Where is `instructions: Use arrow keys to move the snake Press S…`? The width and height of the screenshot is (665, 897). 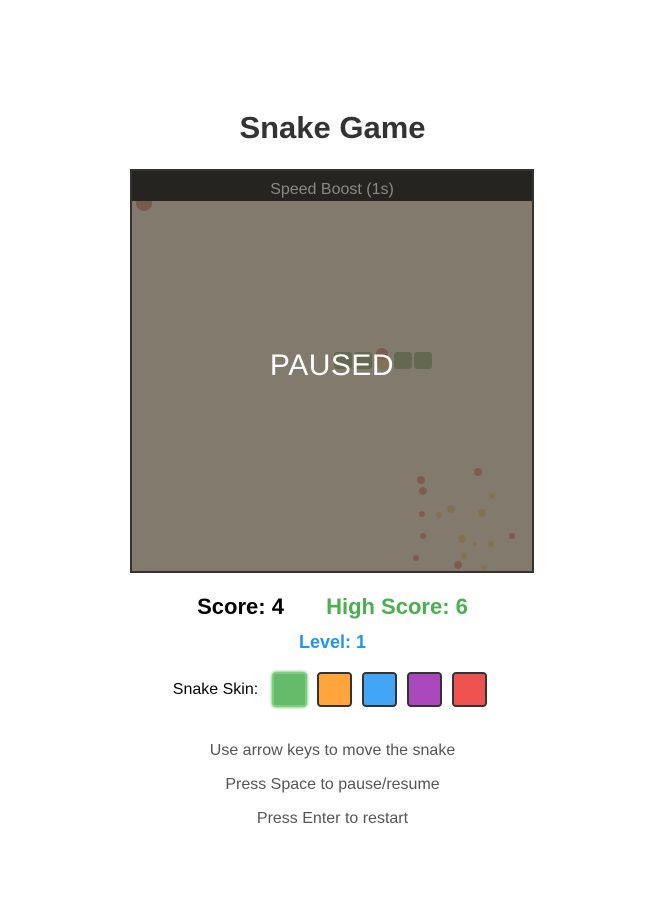
instructions: Use arrow keys to move the snake Press S… is located at coordinates (332, 793).